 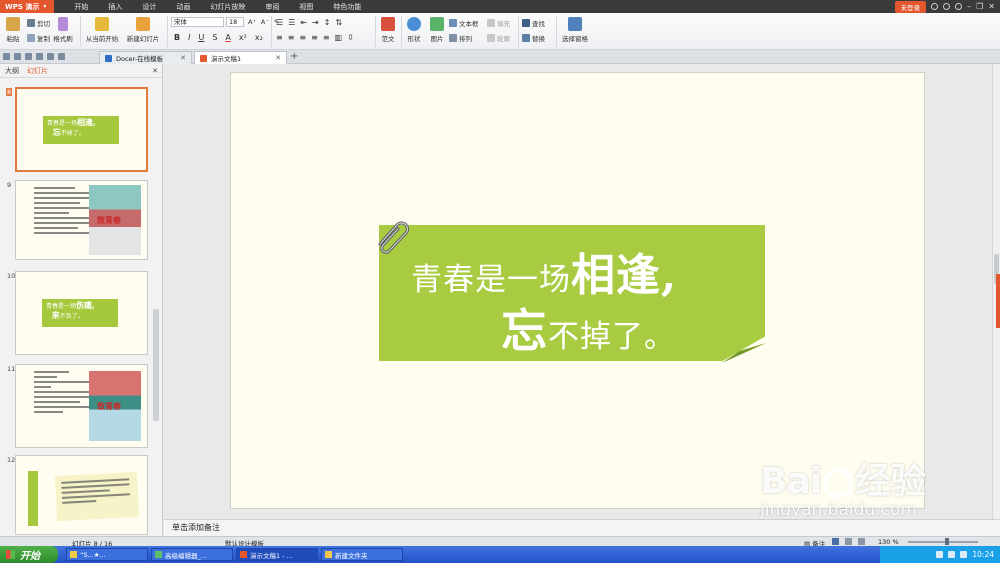 I want to click on vertical-align-icon: ⇳, so click(x=350, y=37).